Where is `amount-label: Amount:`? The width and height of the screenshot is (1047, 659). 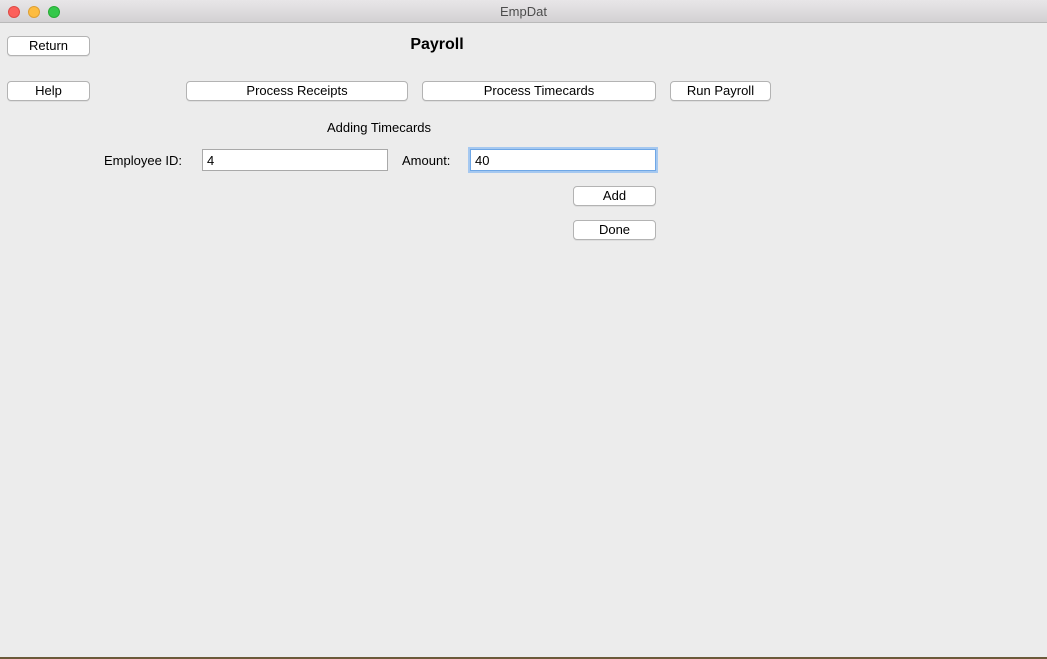 amount-label: Amount: is located at coordinates (426, 160).